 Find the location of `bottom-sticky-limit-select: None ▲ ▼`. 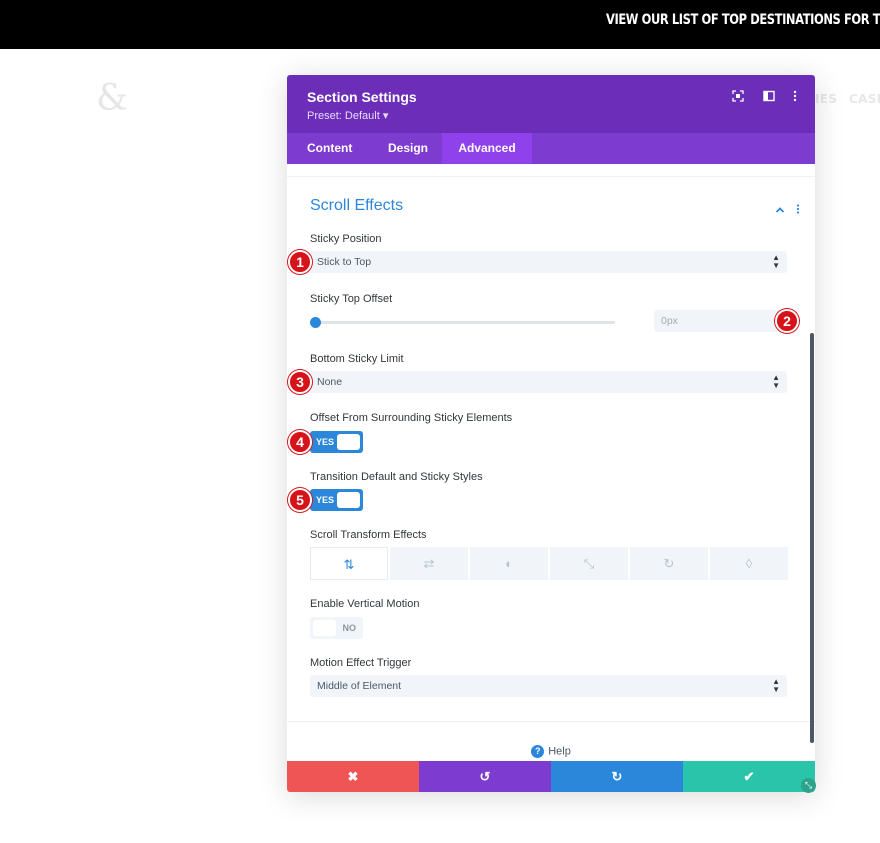

bottom-sticky-limit-select: None ▲ ▼ is located at coordinates (548, 382).